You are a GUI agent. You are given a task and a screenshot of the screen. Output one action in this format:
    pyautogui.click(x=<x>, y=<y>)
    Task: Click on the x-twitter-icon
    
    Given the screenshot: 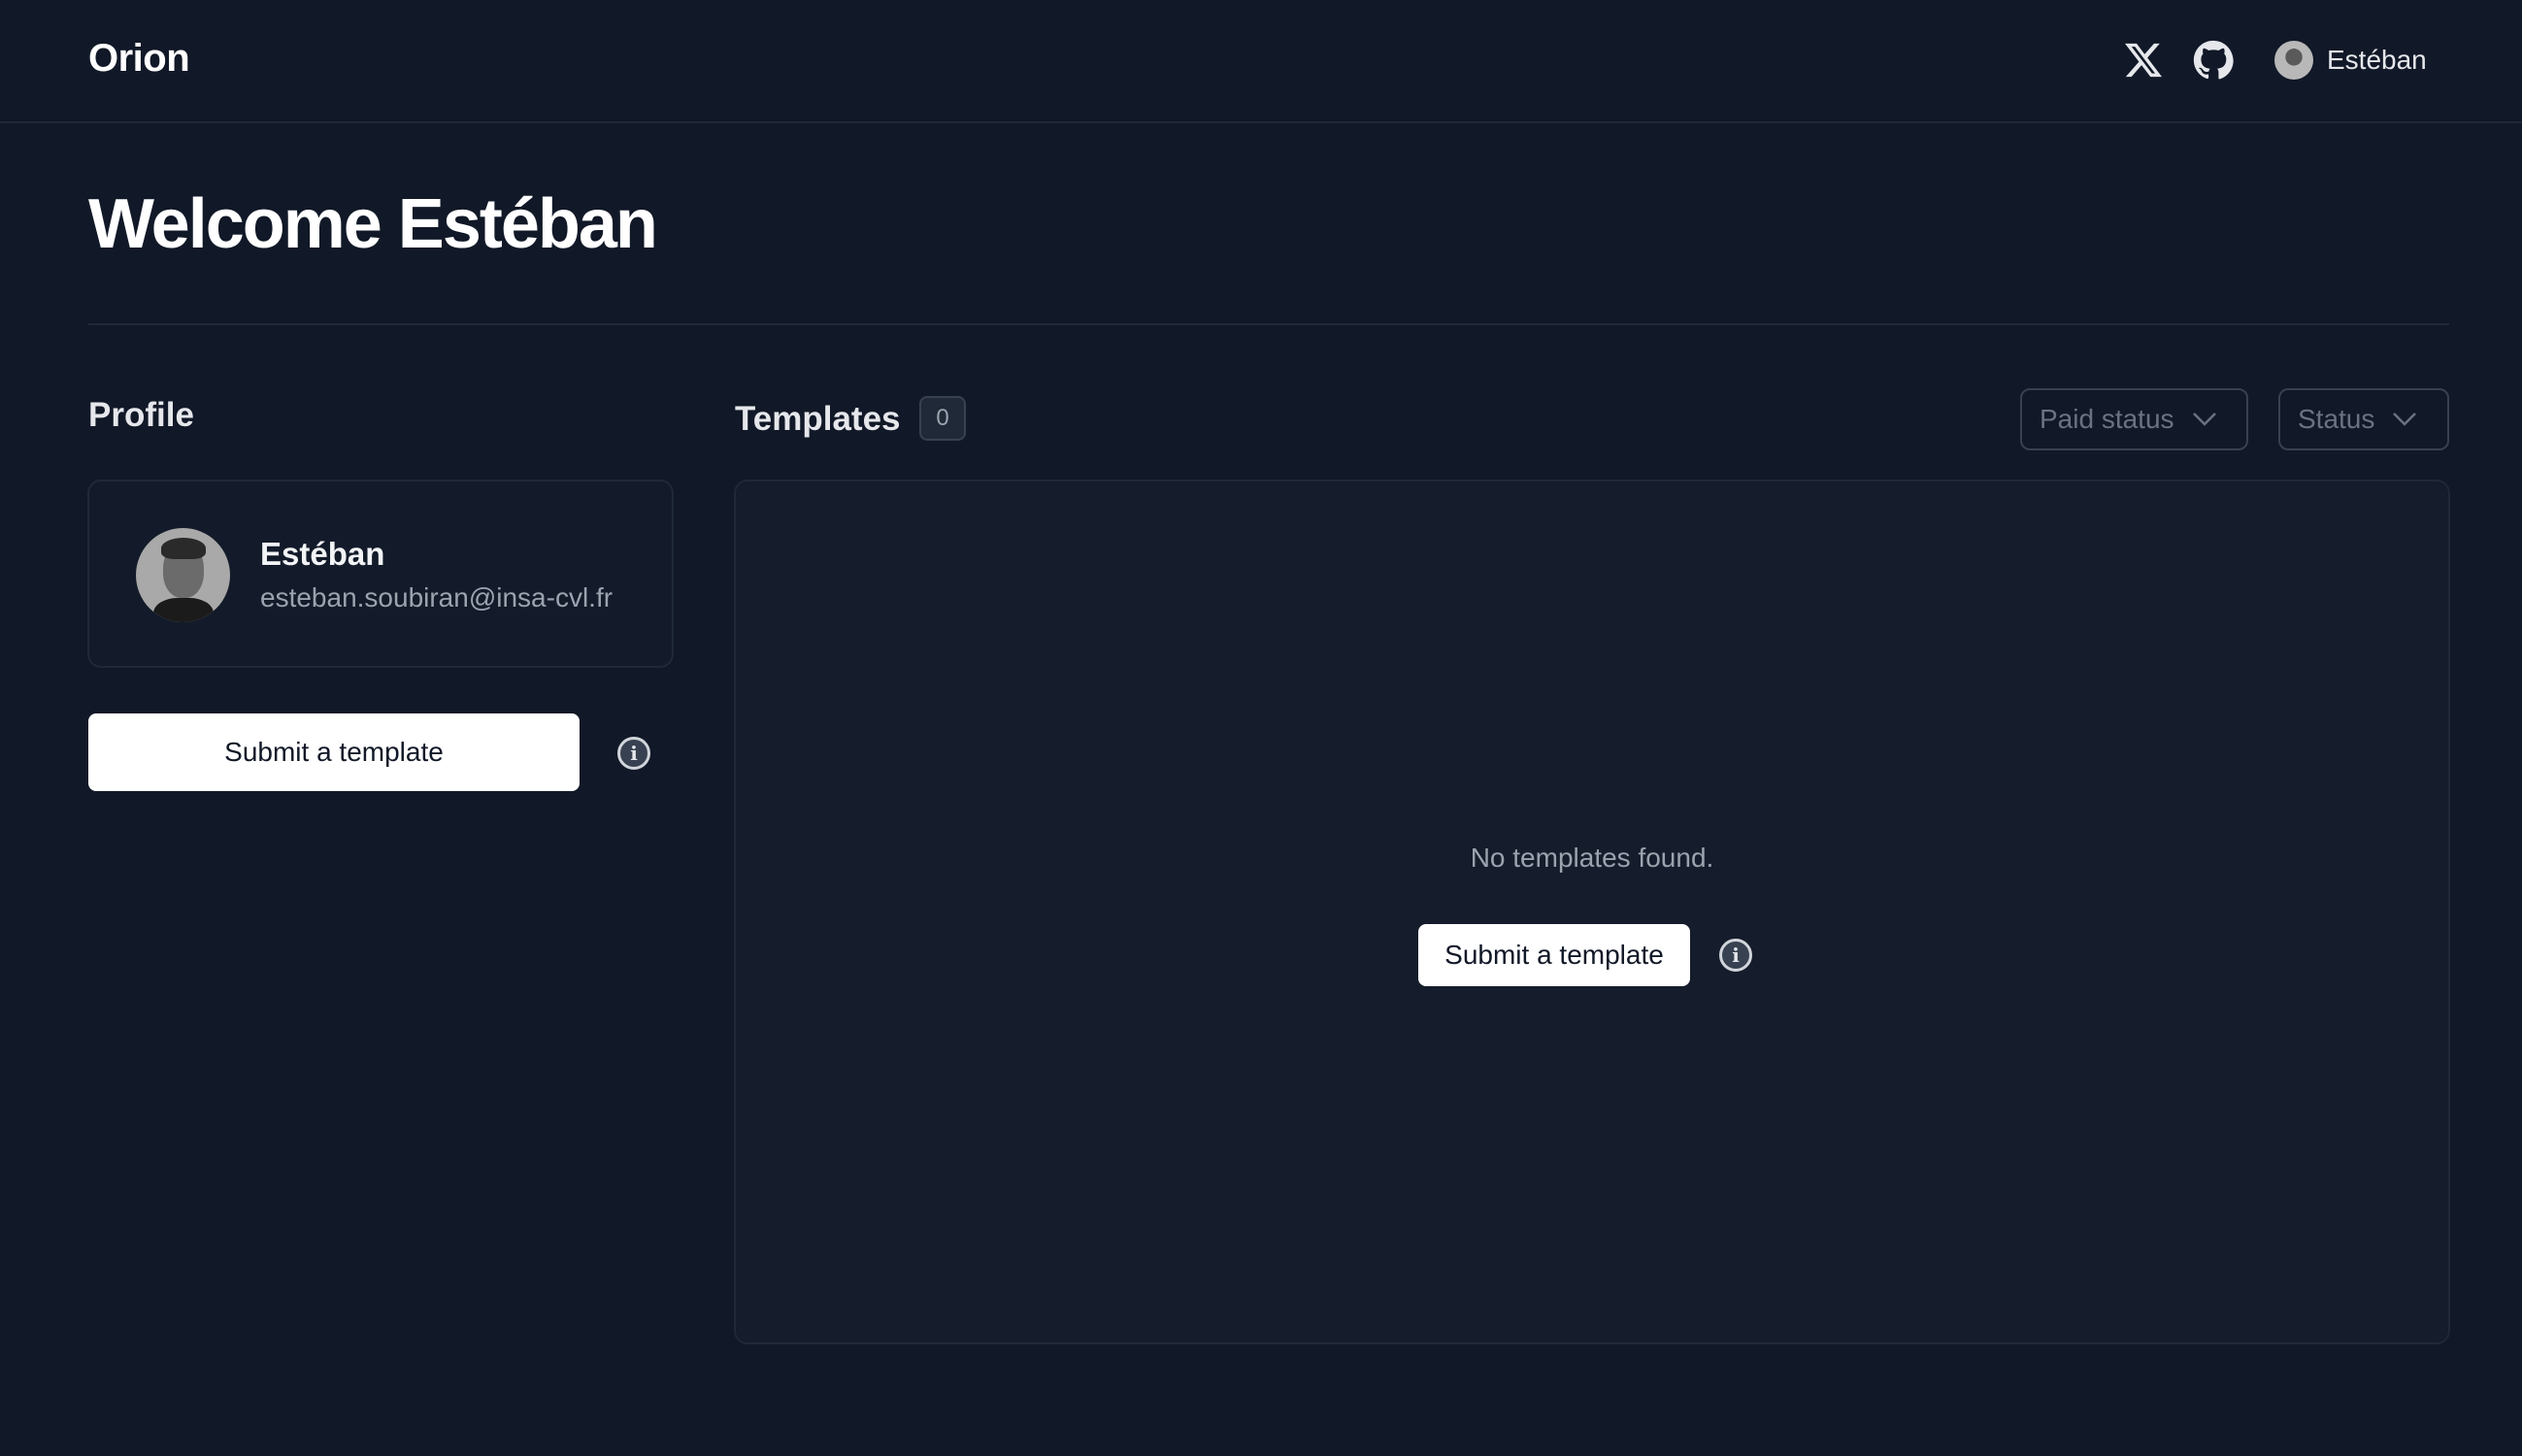 What is the action you would take?
    pyautogui.click(x=2143, y=60)
    